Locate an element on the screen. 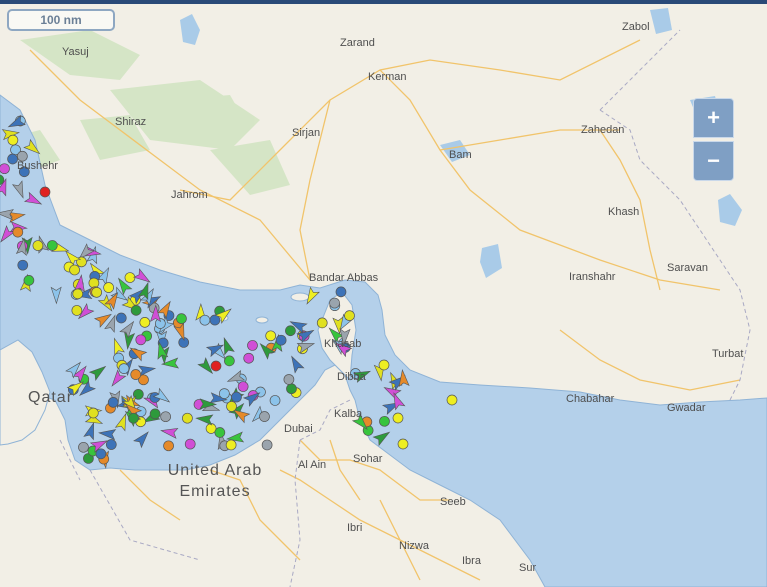  city-label-al-ain: Al Ain is located at coordinates (312, 465).